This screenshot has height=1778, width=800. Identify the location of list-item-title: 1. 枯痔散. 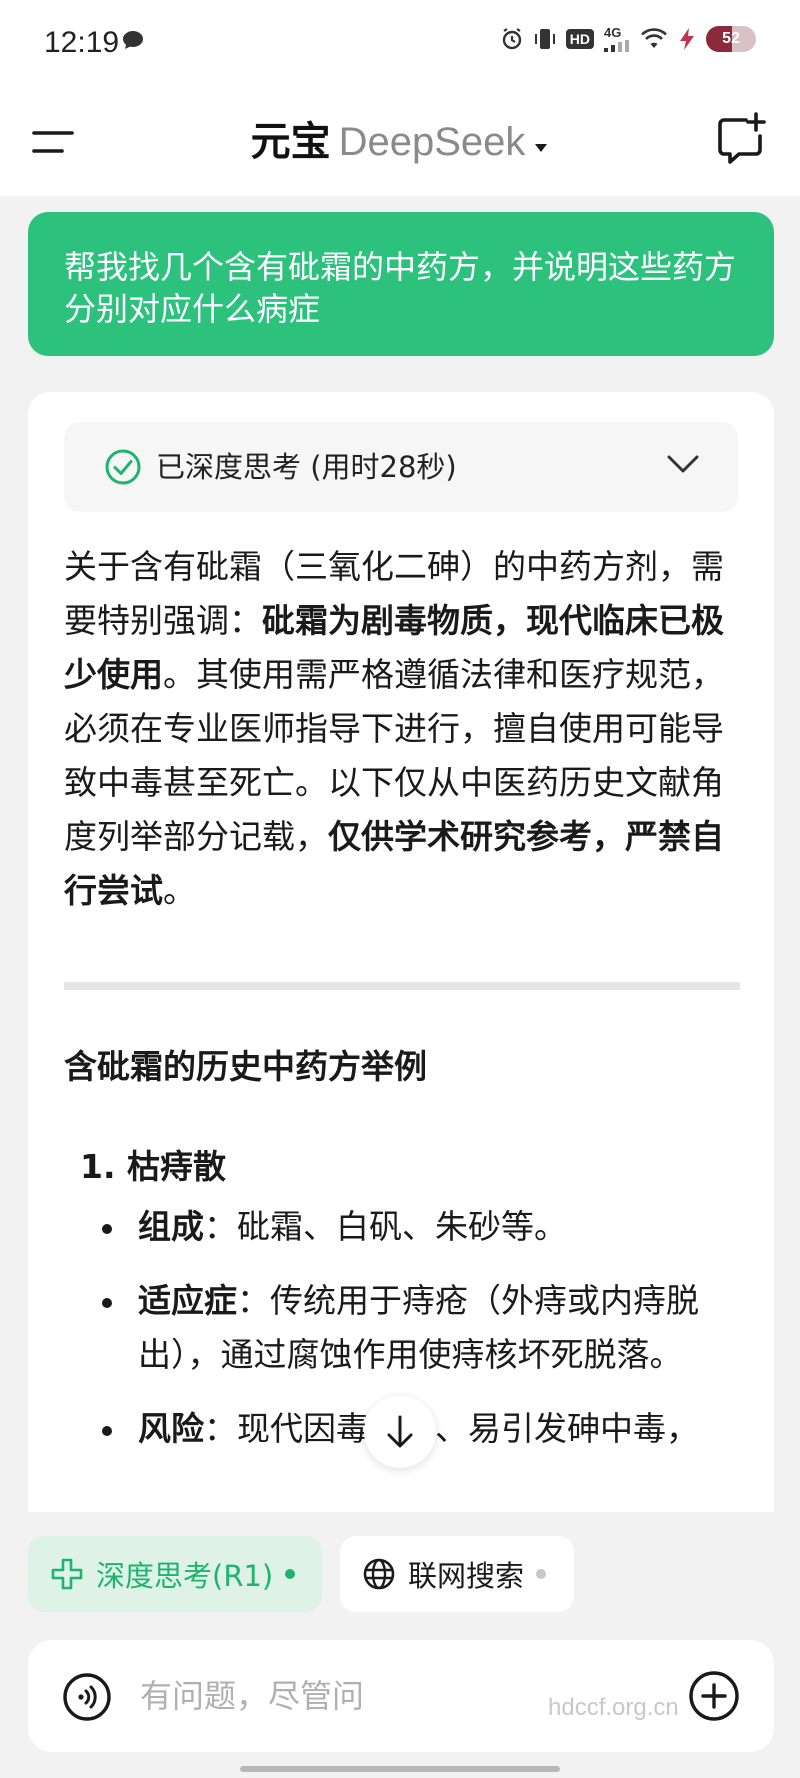
(153, 1166).